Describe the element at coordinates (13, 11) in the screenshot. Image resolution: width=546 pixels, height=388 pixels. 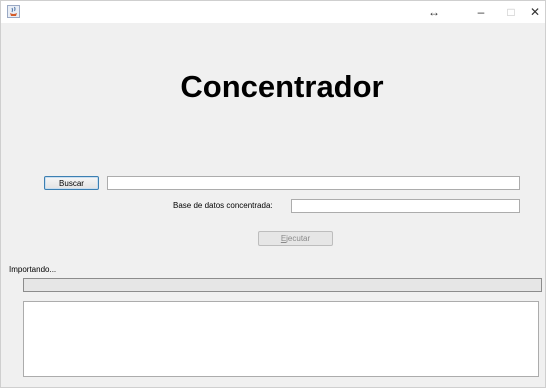
I see `java-cup-icon` at that location.